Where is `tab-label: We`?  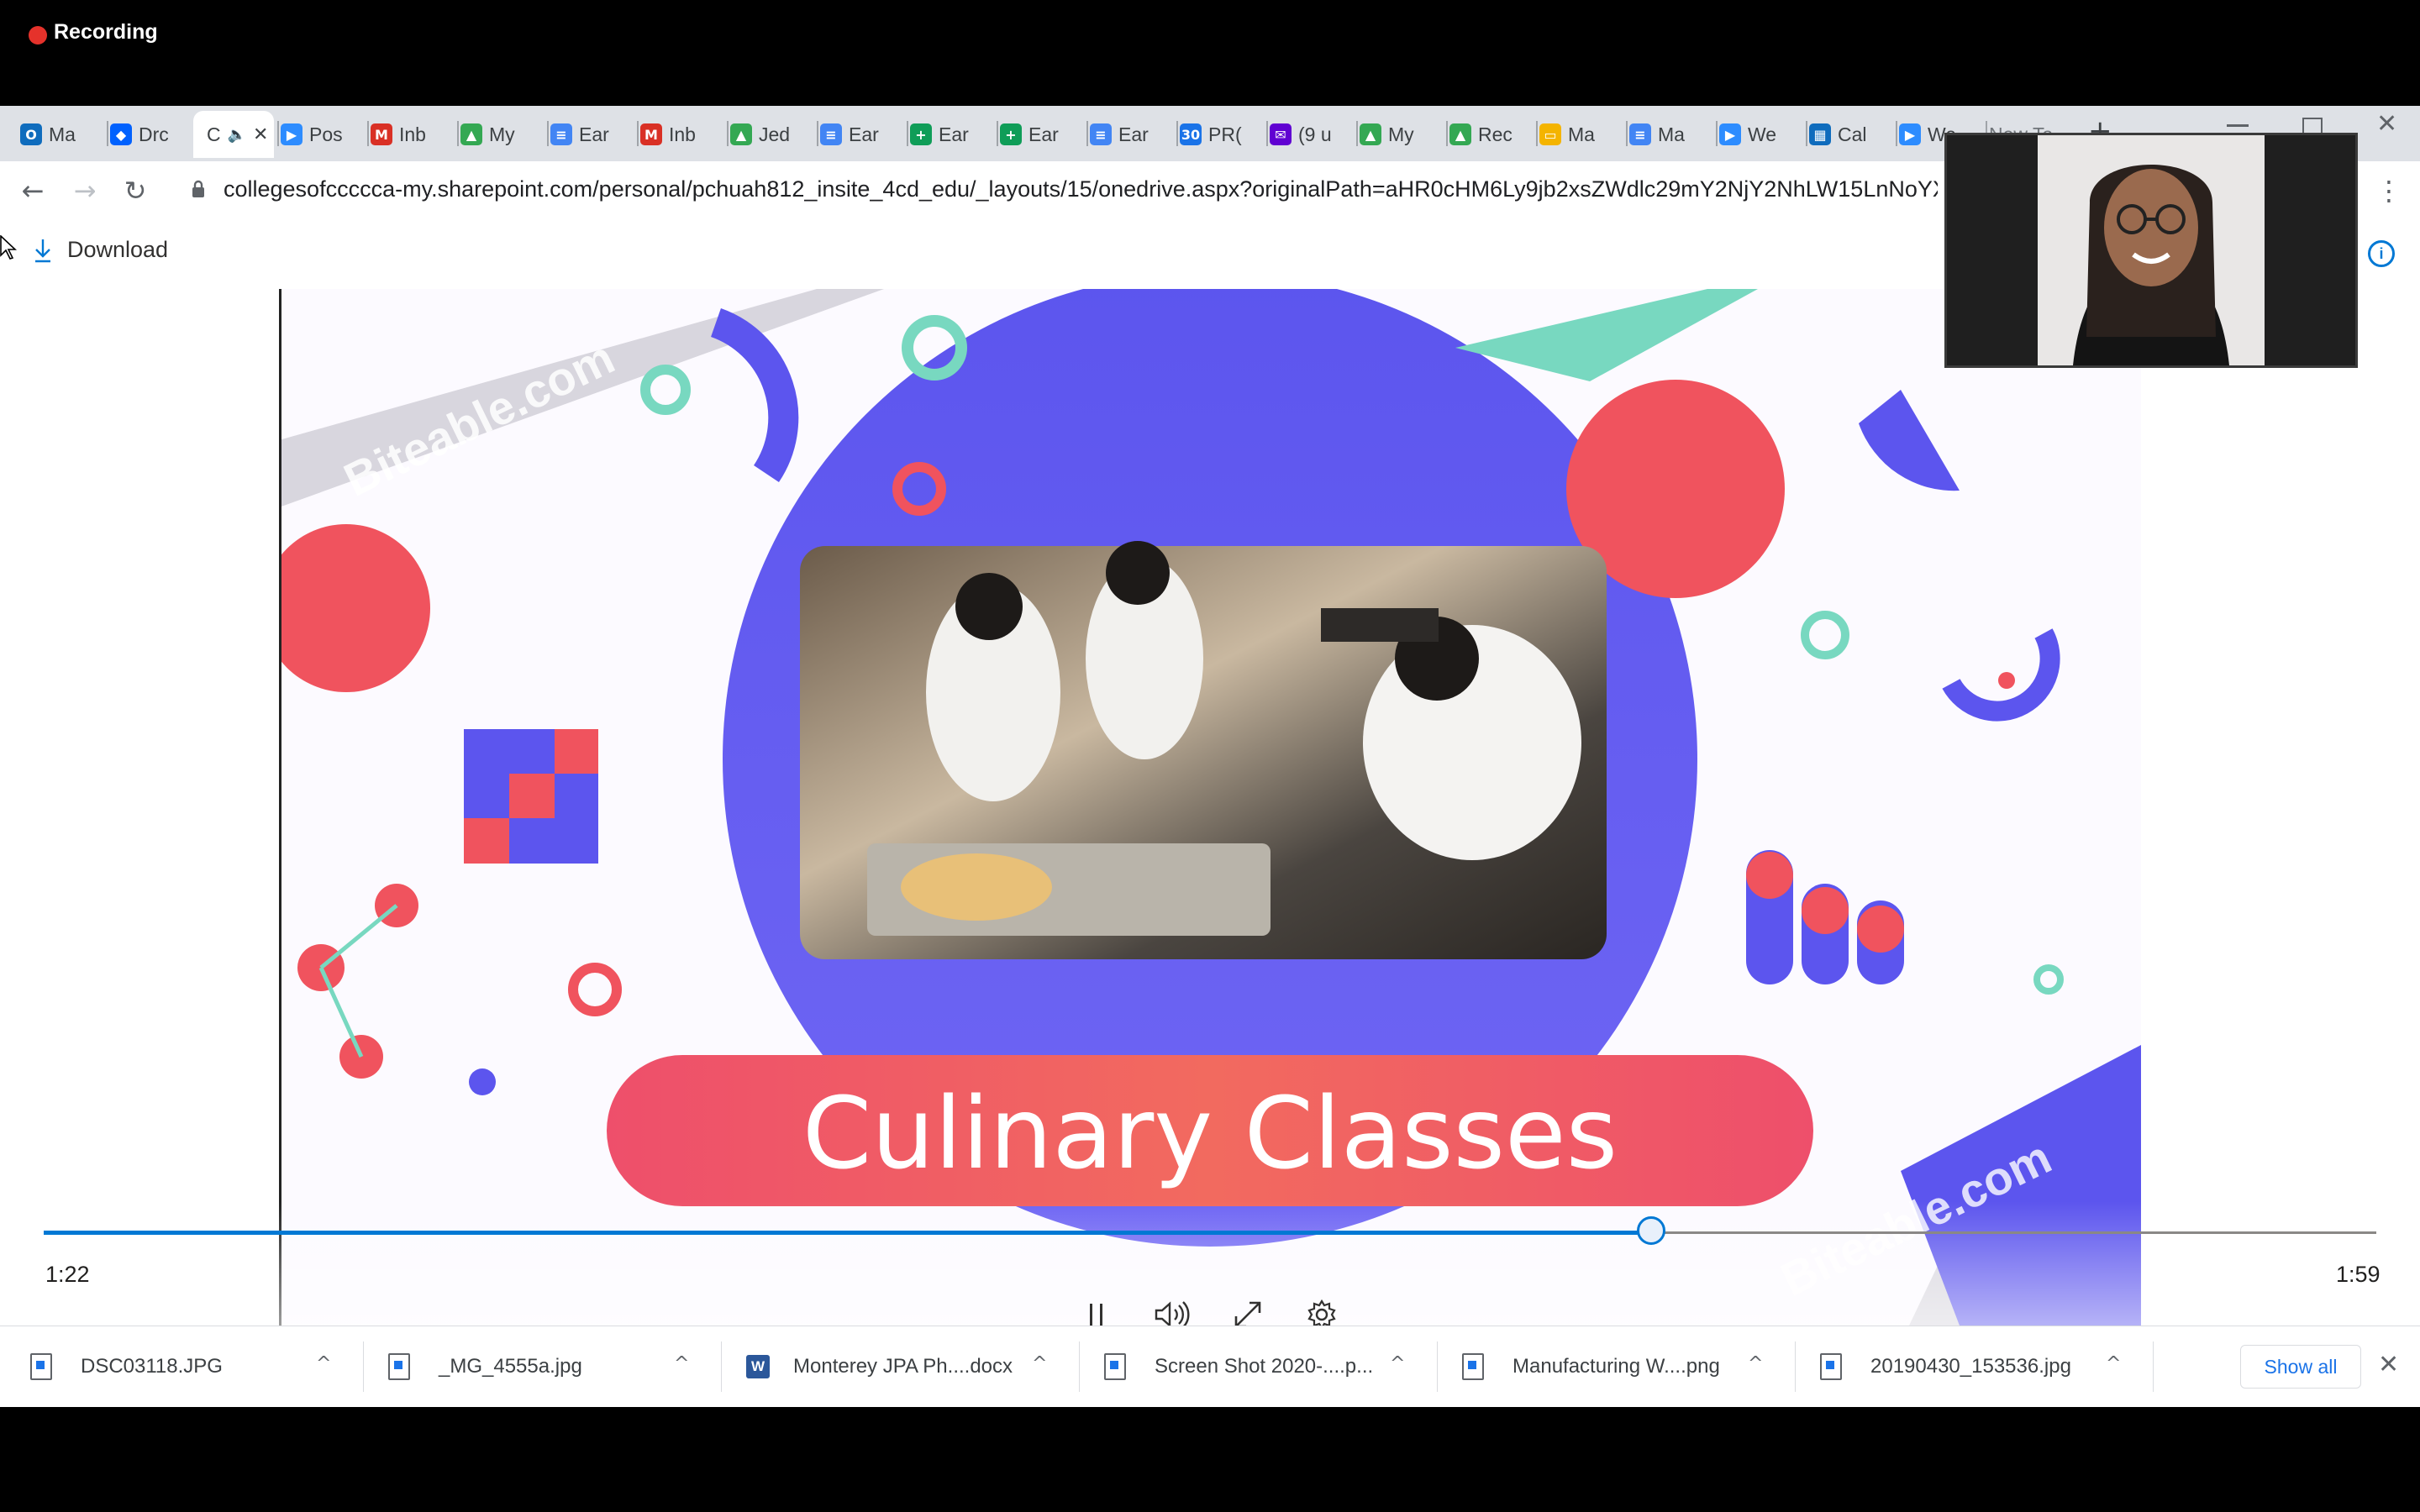 tab-label: We is located at coordinates (1762, 134).